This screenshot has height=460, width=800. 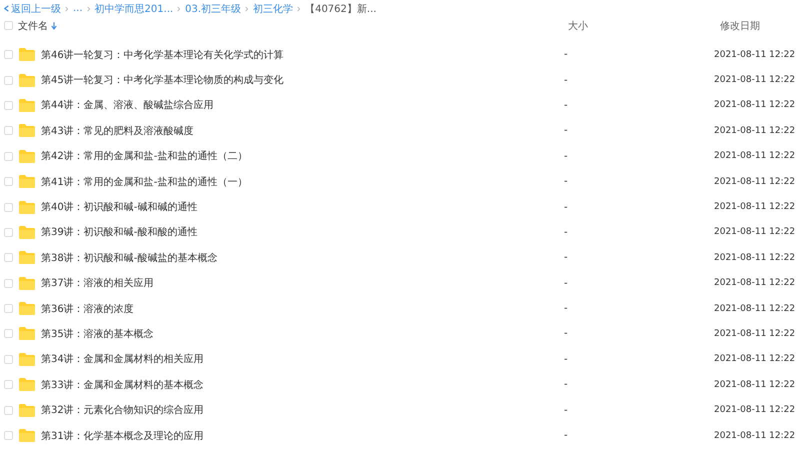 What do you see at coordinates (8, 25) in the screenshot?
I see `select-all-checkbox` at bounding box center [8, 25].